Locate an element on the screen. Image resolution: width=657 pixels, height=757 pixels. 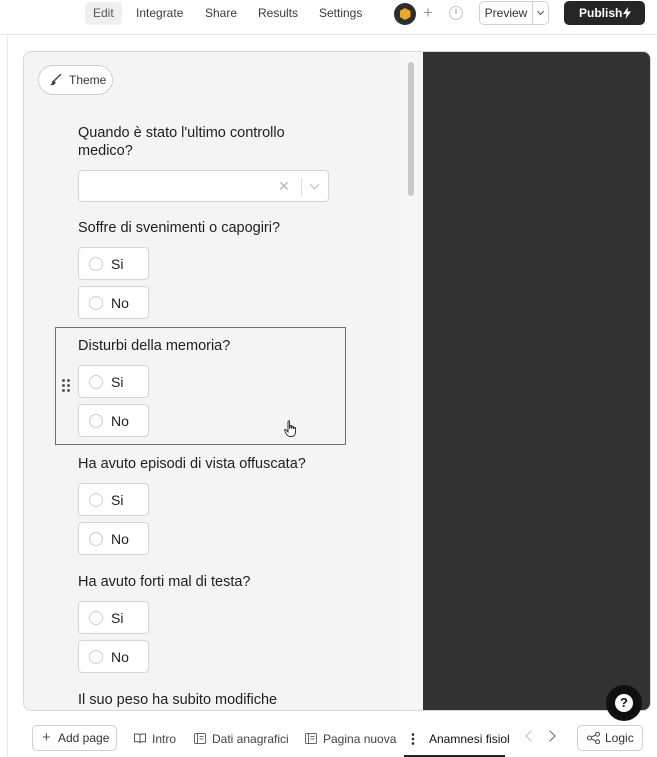
tab-edit: Edit is located at coordinates (103, 13).